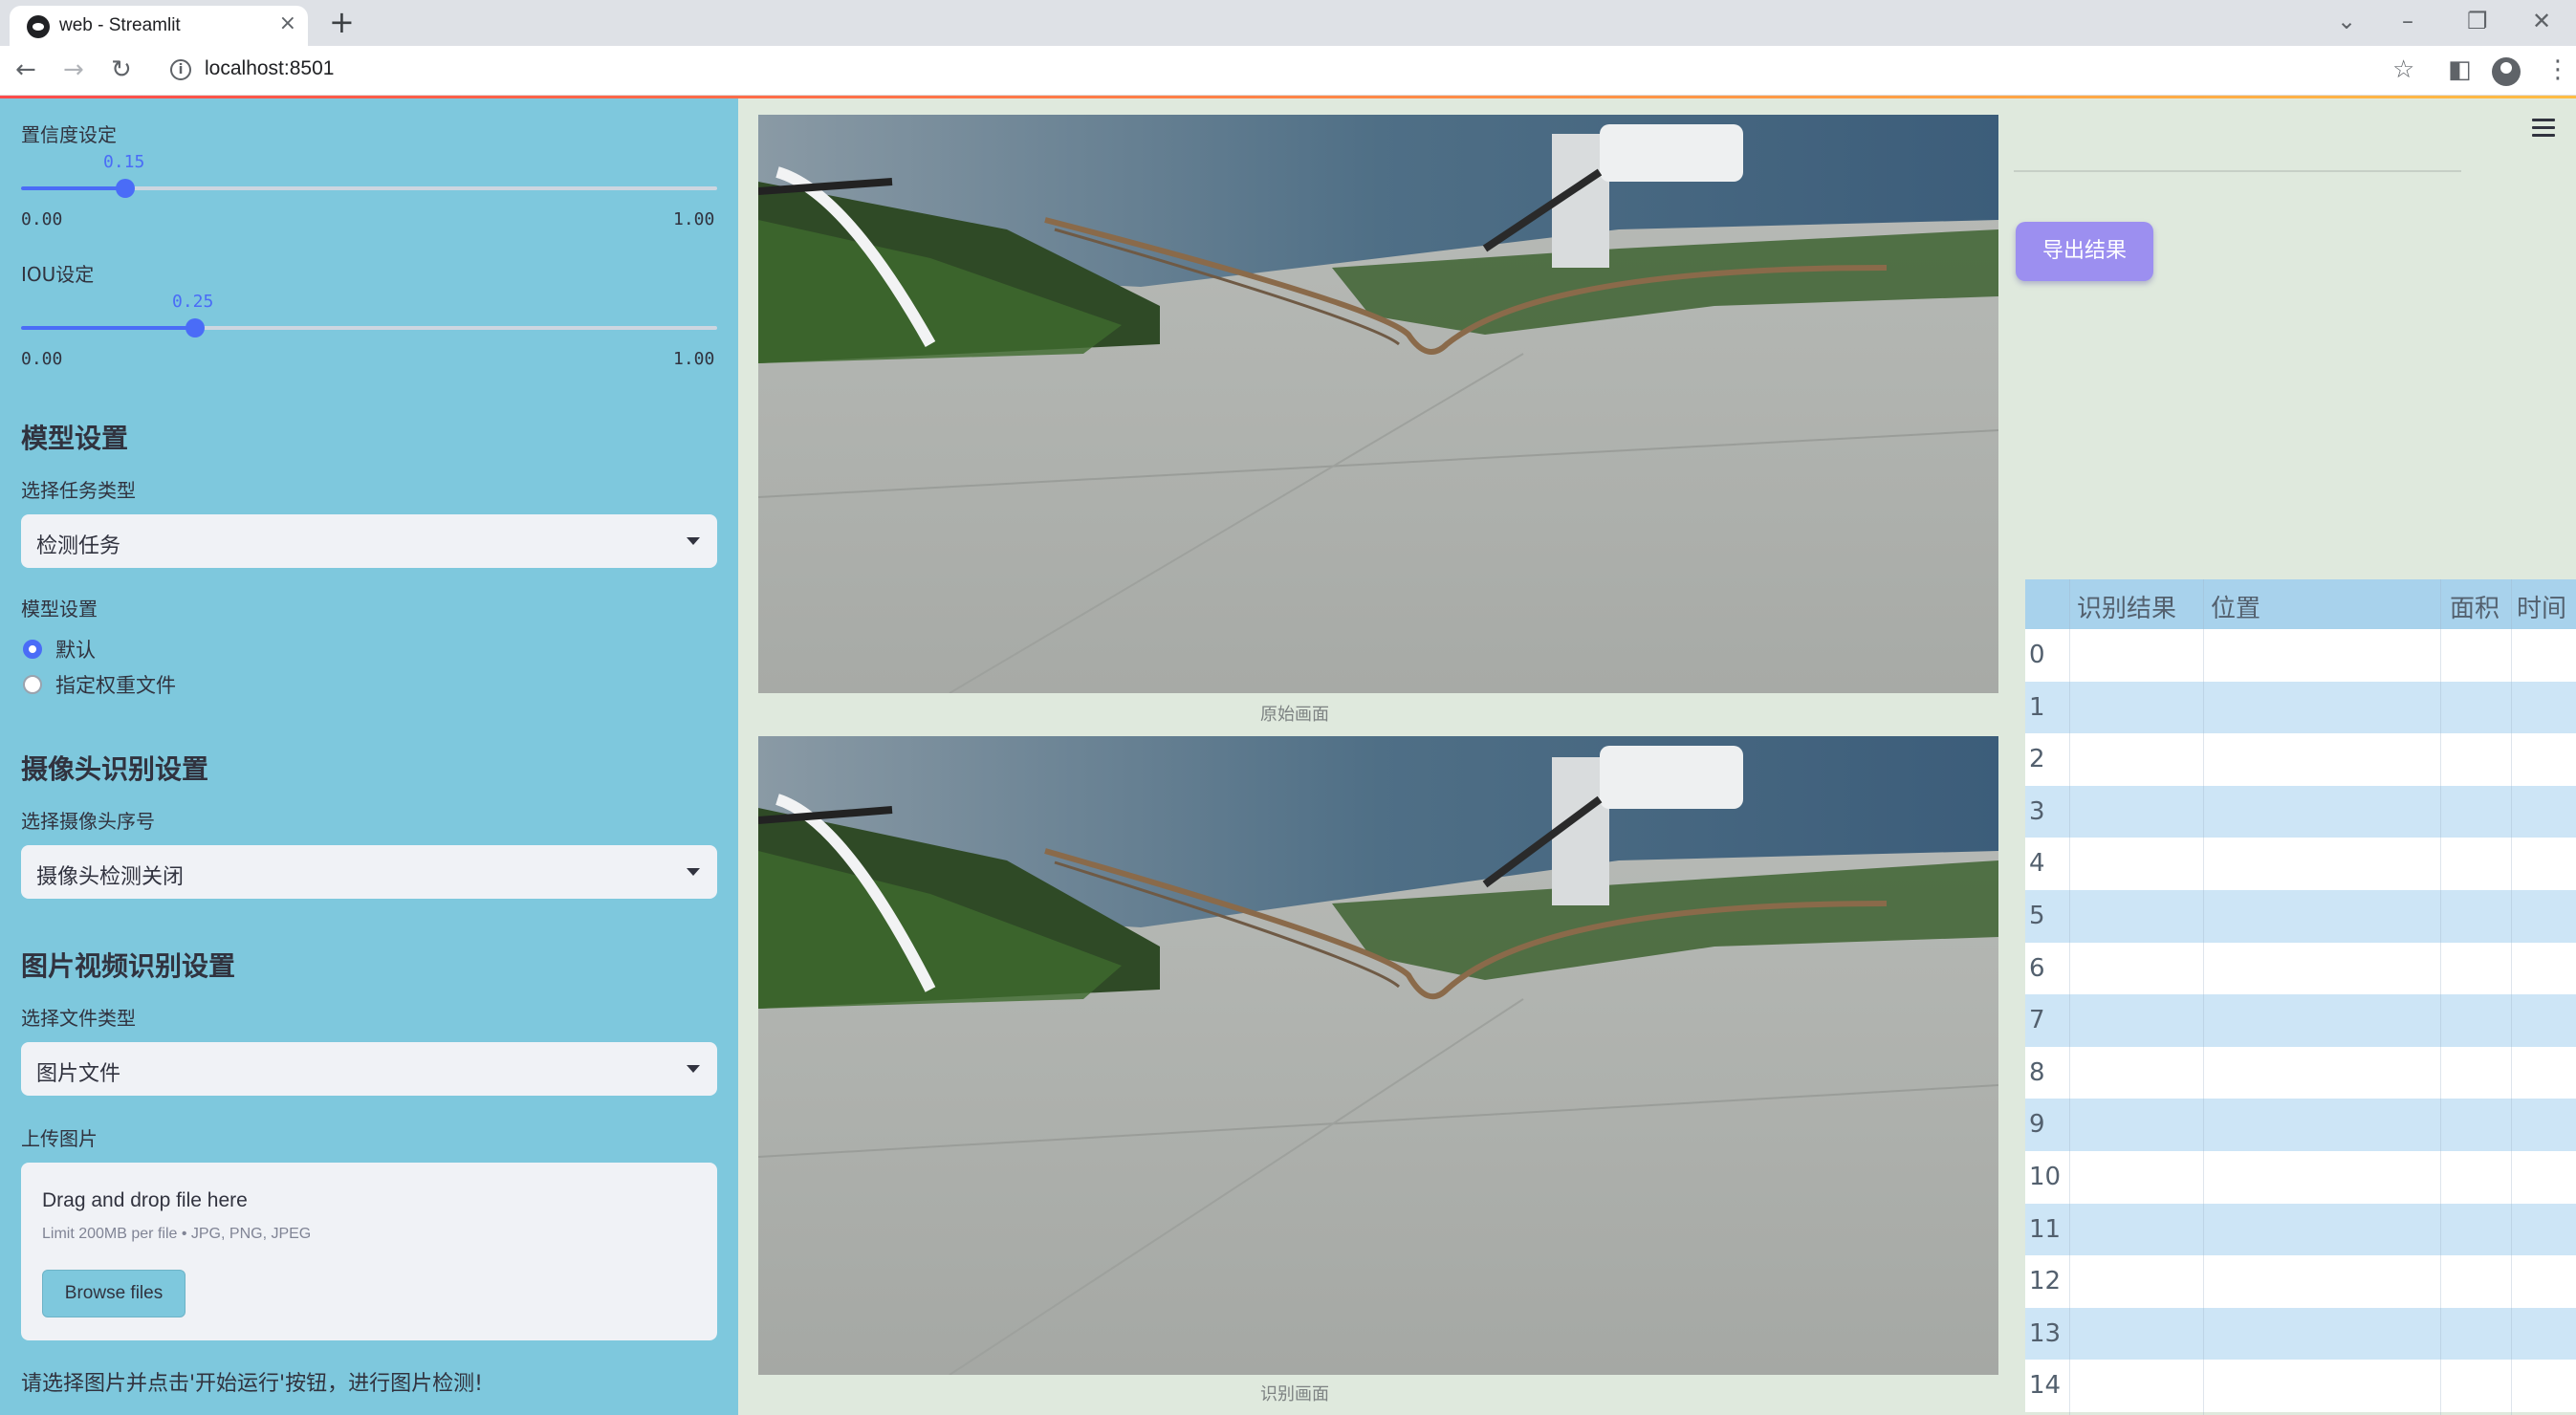 This screenshot has width=2576, height=1415. What do you see at coordinates (252, 1384) in the screenshot?
I see `instruction-text: 请选择图片并点击'开始运行'按钮，进行图片检测!` at bounding box center [252, 1384].